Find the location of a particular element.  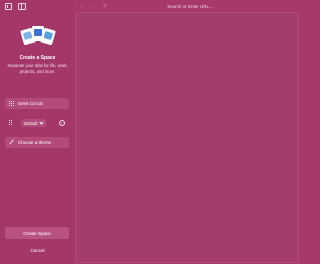

back-arrow-icon: ← is located at coordinates (81, 6).